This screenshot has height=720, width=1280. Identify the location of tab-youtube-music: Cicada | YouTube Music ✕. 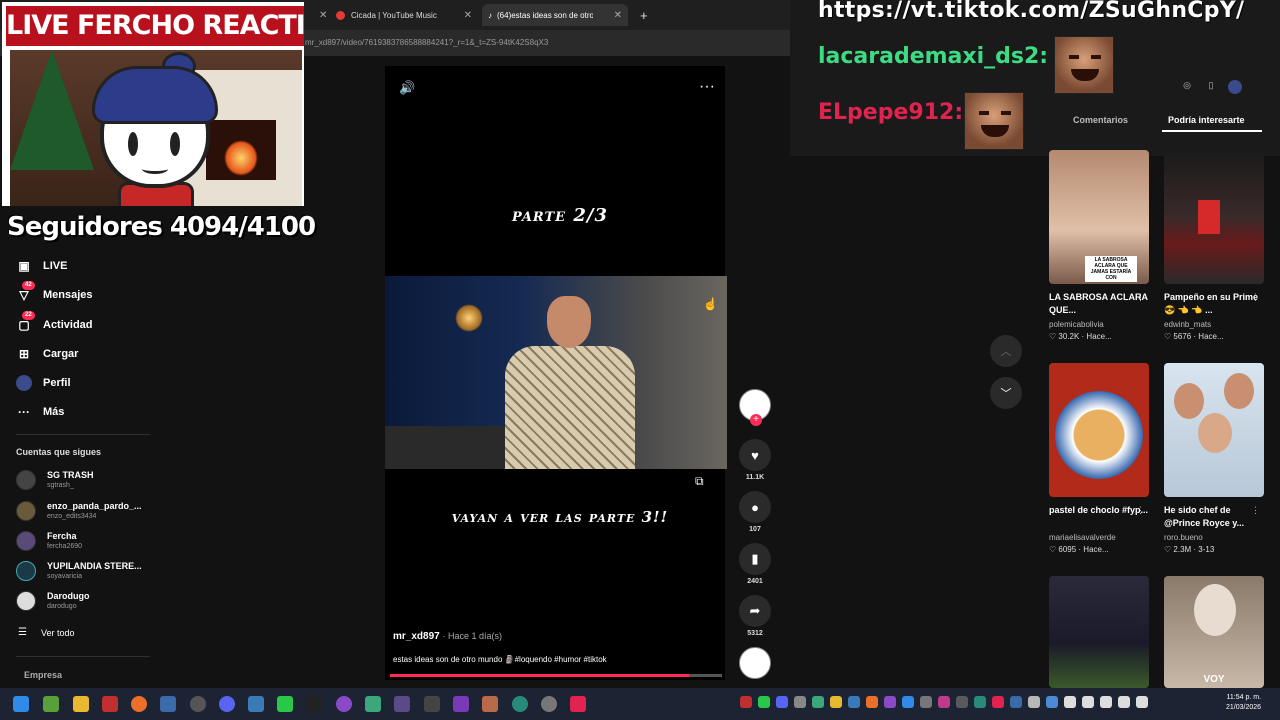
(404, 15).